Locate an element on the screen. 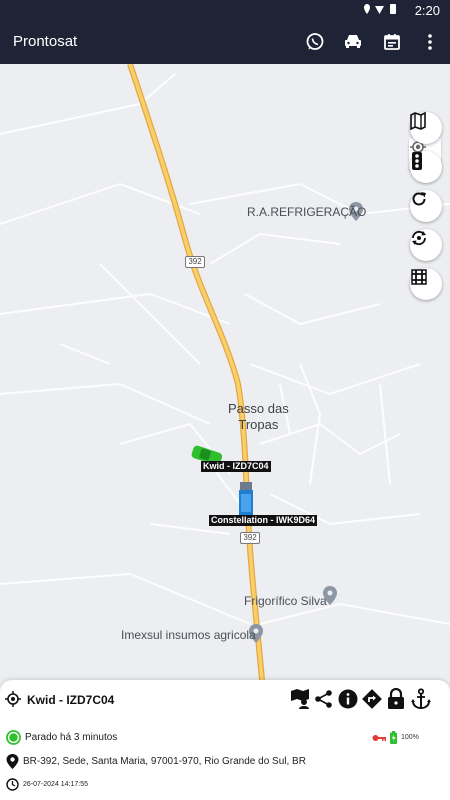 Image resolution: width=450 pixels, height=800 pixels. clock: 2:20 is located at coordinates (427, 10).